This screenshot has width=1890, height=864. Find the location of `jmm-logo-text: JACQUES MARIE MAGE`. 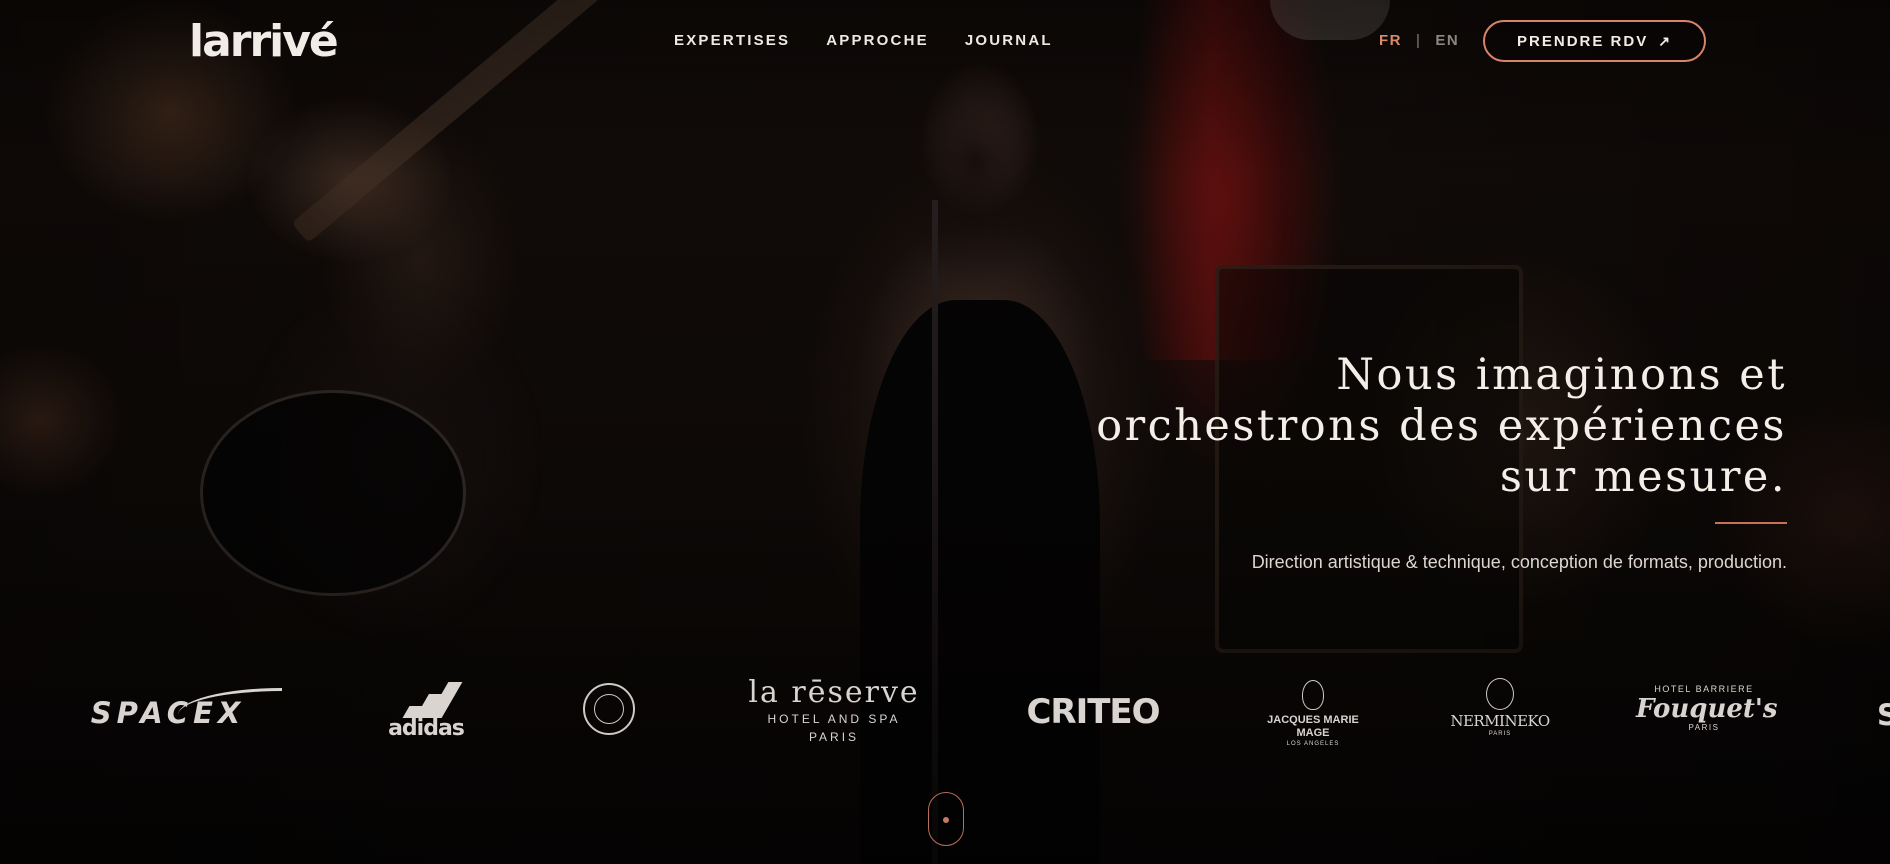

jmm-logo-text: JACQUES MARIE MAGE is located at coordinates (1313, 726).